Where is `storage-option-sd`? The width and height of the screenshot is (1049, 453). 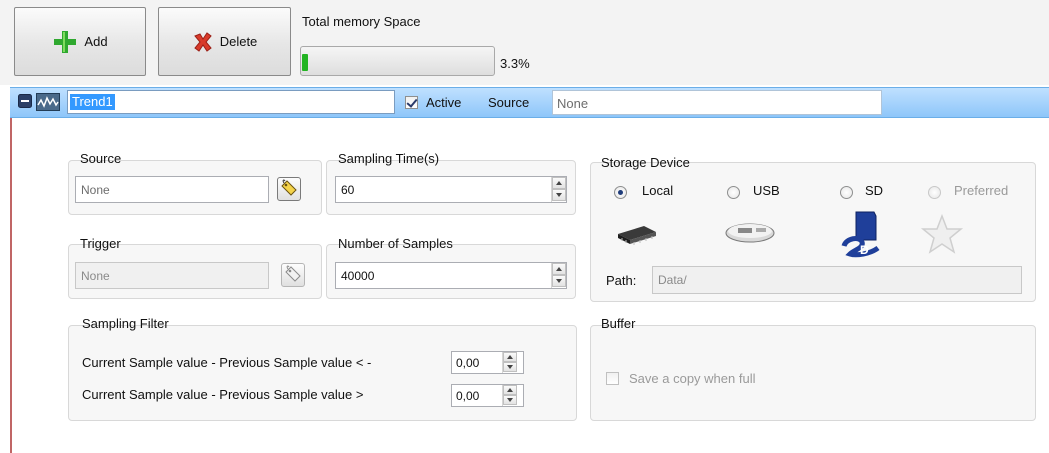
storage-option-sd is located at coordinates (846, 192).